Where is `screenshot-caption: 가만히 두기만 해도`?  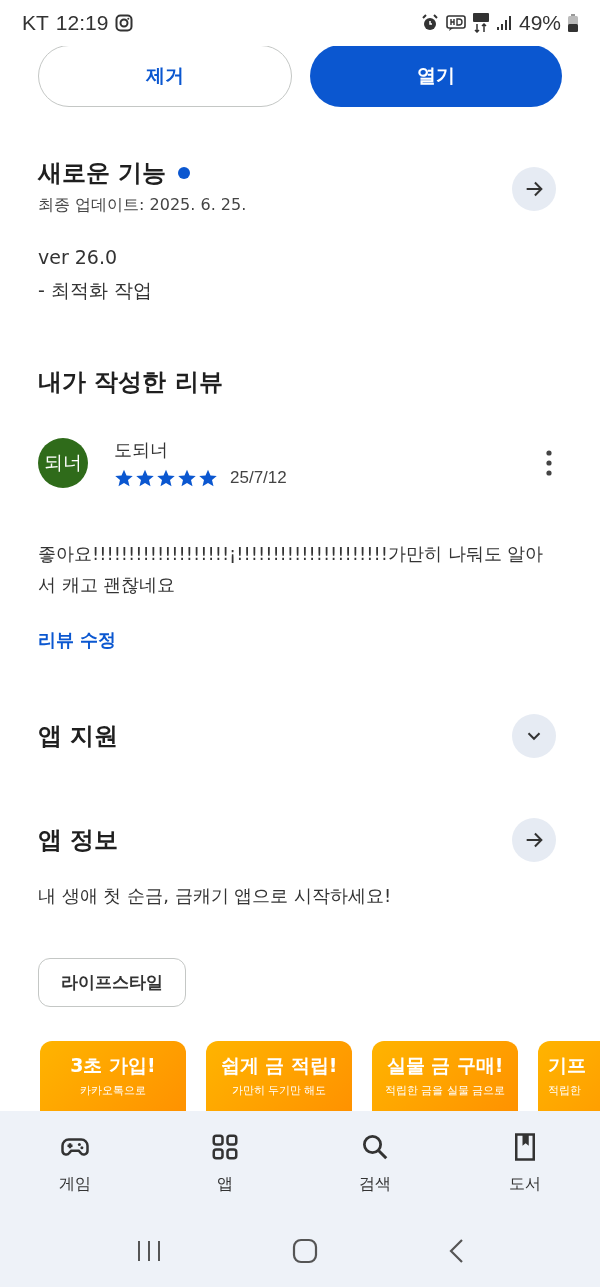 screenshot-caption: 가만히 두기만 해도 is located at coordinates (279, 1090).